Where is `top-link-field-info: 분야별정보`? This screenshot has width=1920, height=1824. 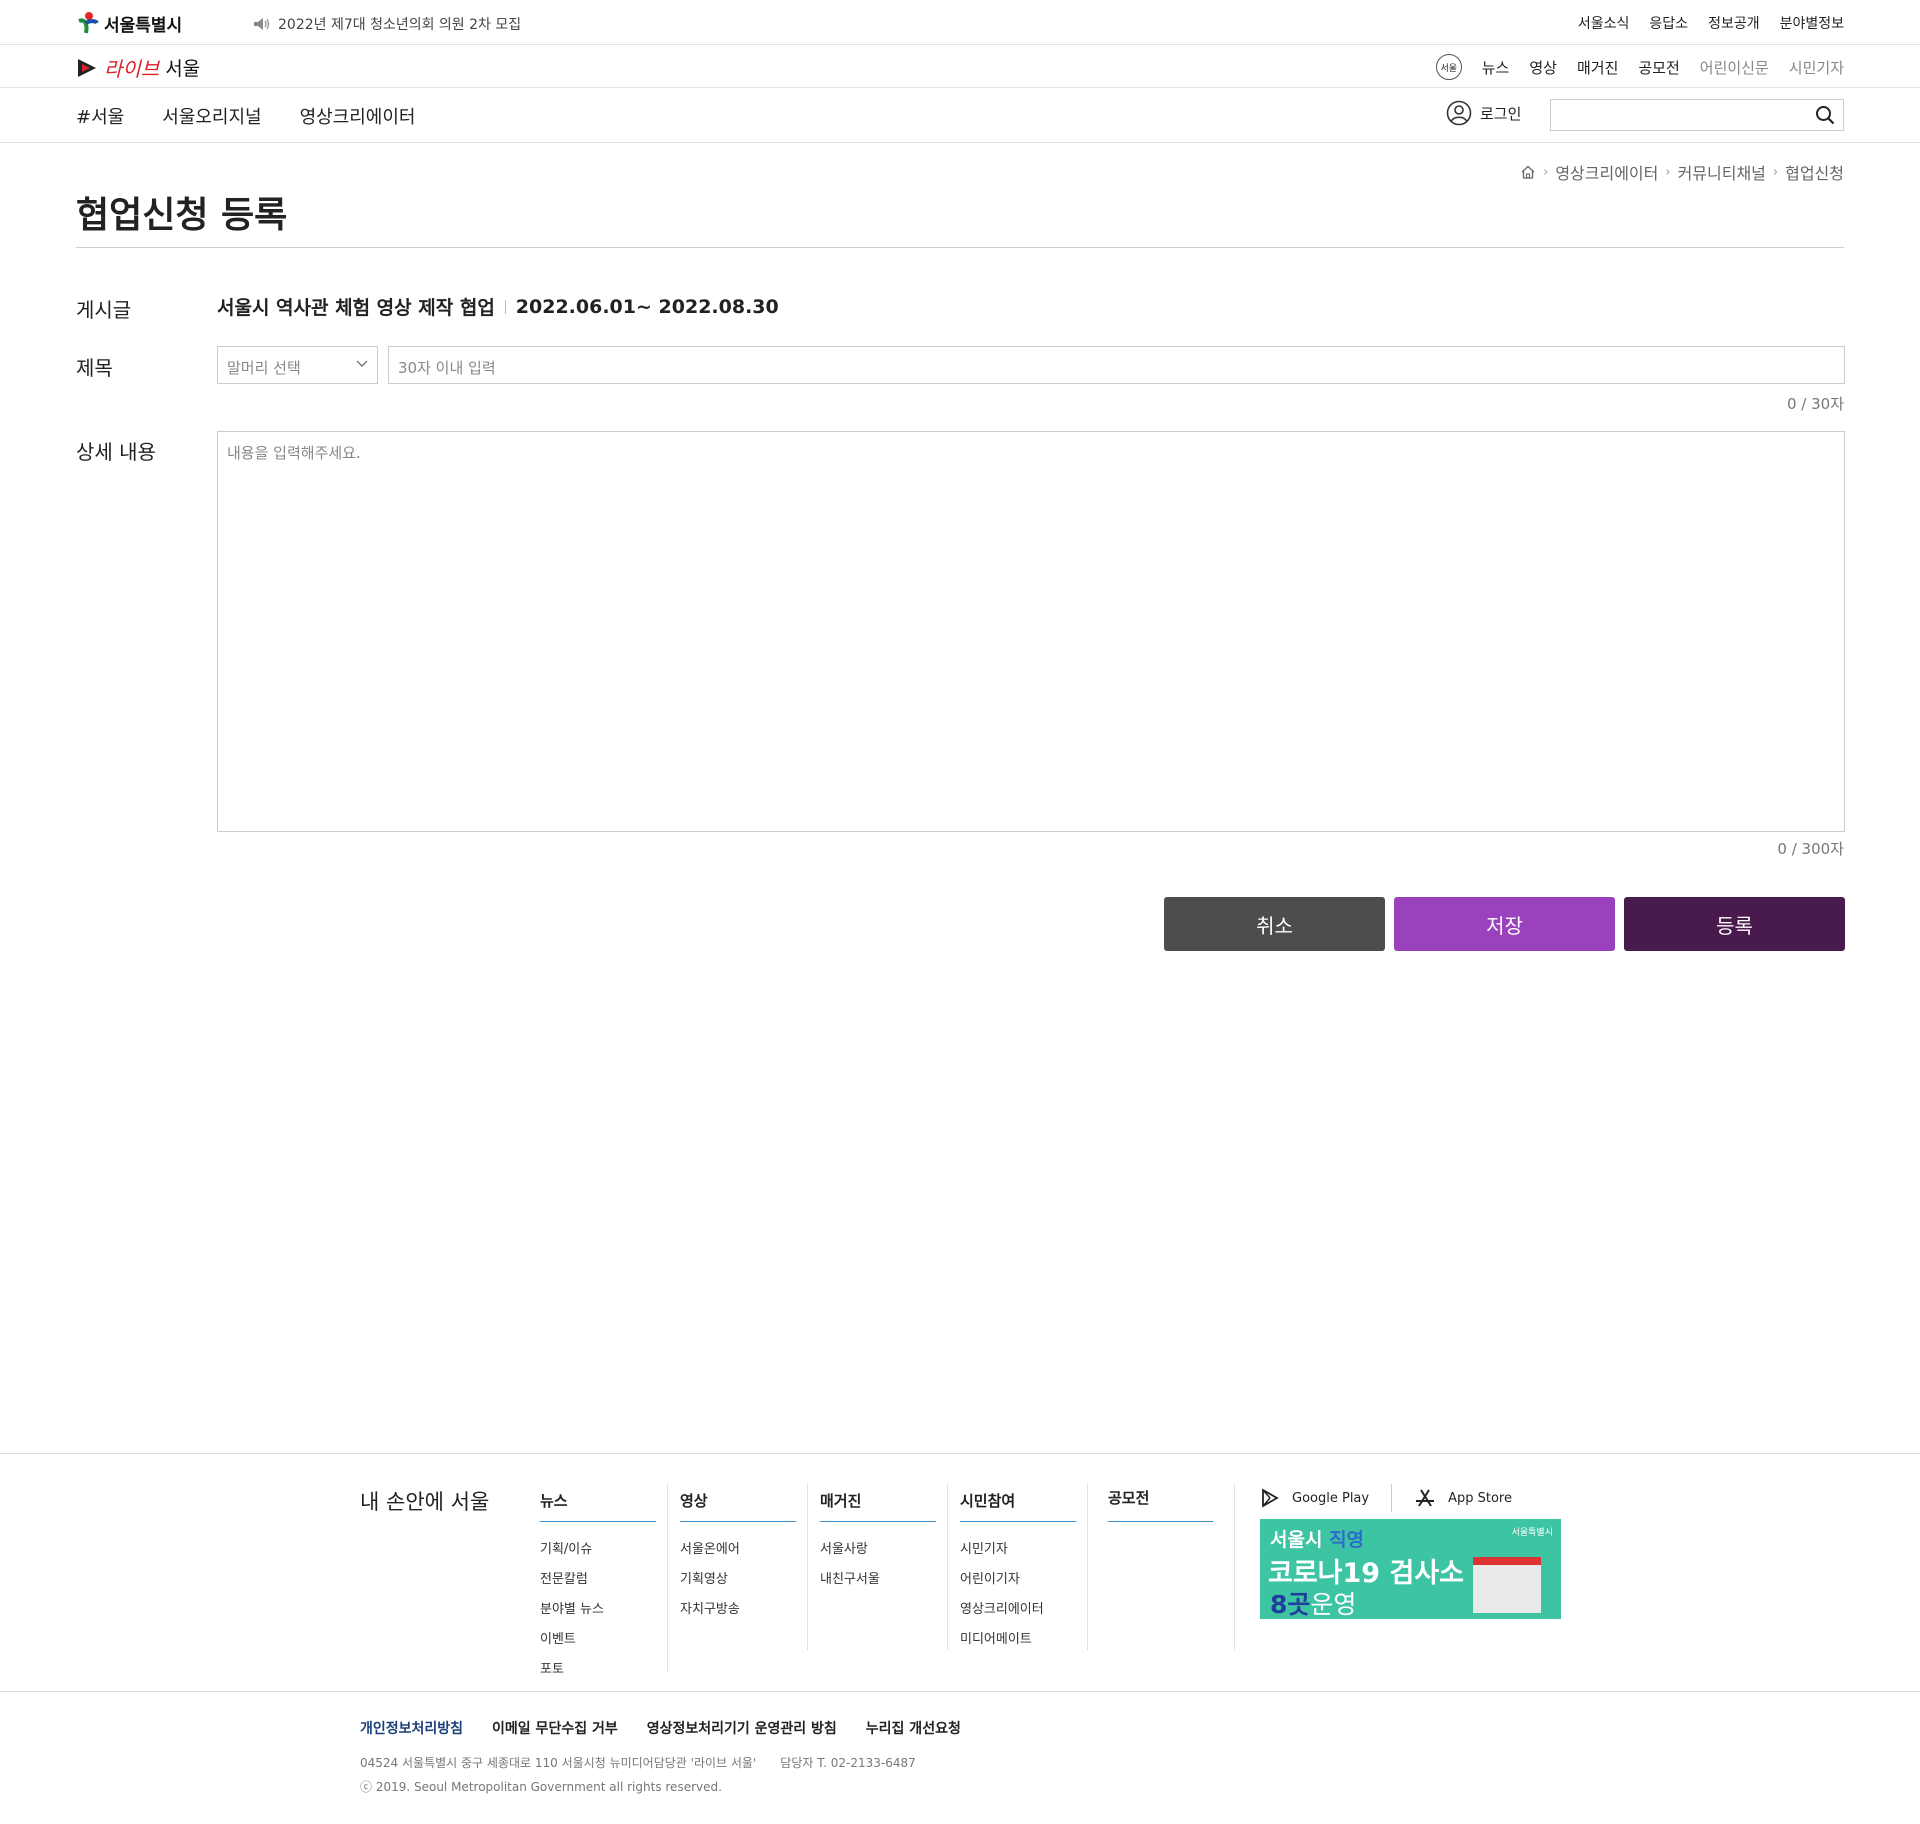
top-link-field-info: 분야별정보 is located at coordinates (1812, 23).